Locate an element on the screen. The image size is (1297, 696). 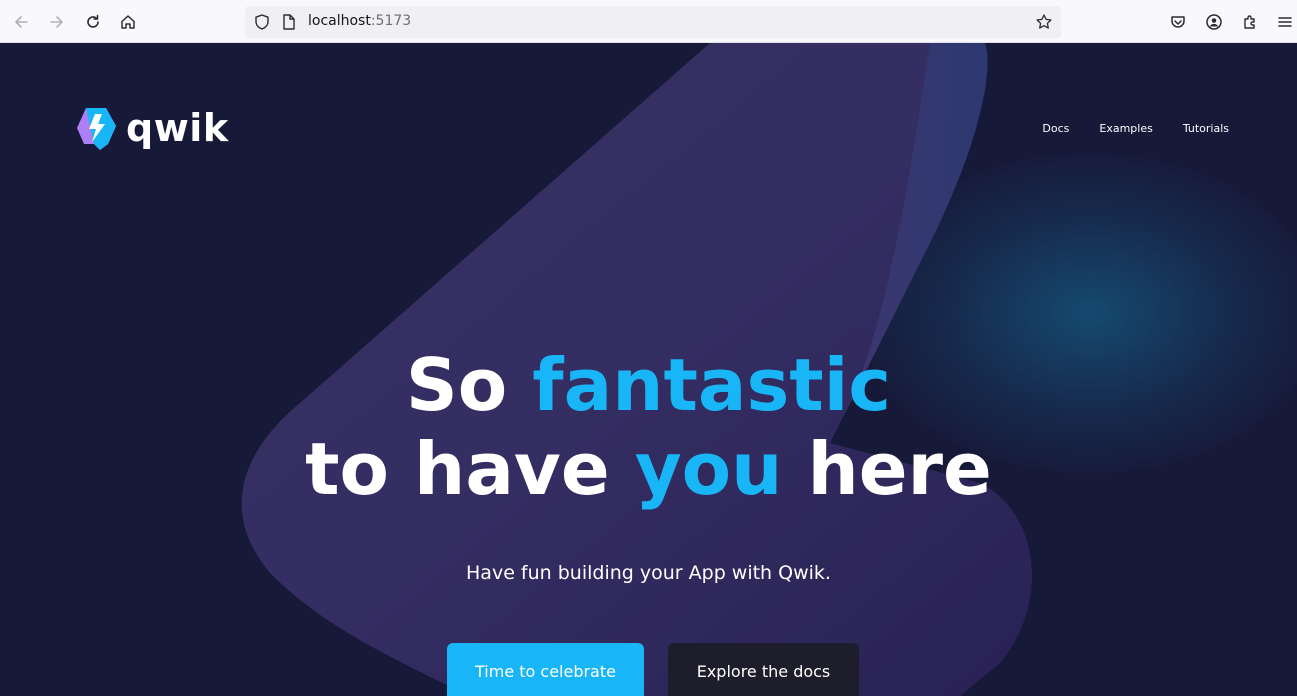
shield-icon is located at coordinates (262, 22).